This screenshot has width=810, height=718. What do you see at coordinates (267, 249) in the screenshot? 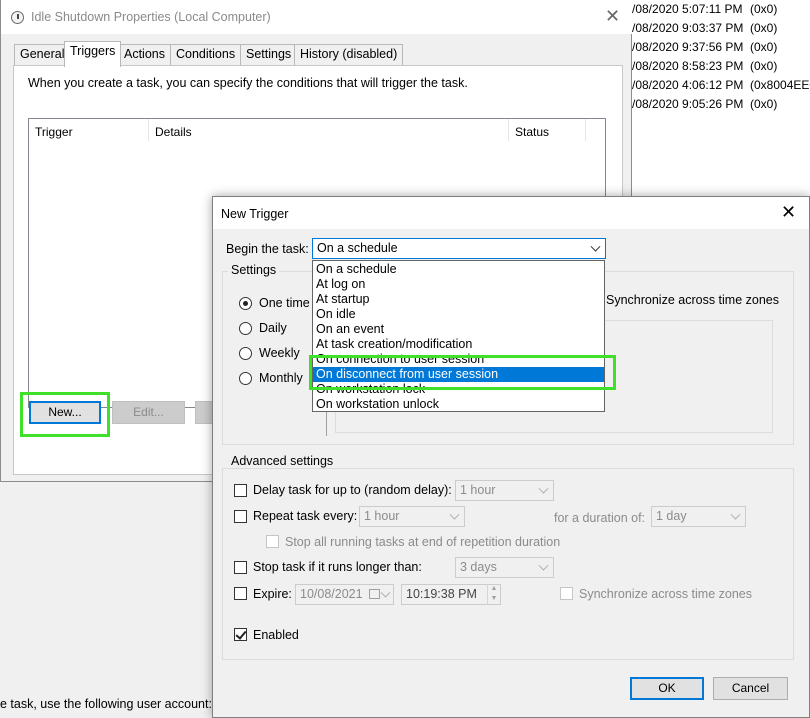
I see `begin-task-label: Begin the task:` at bounding box center [267, 249].